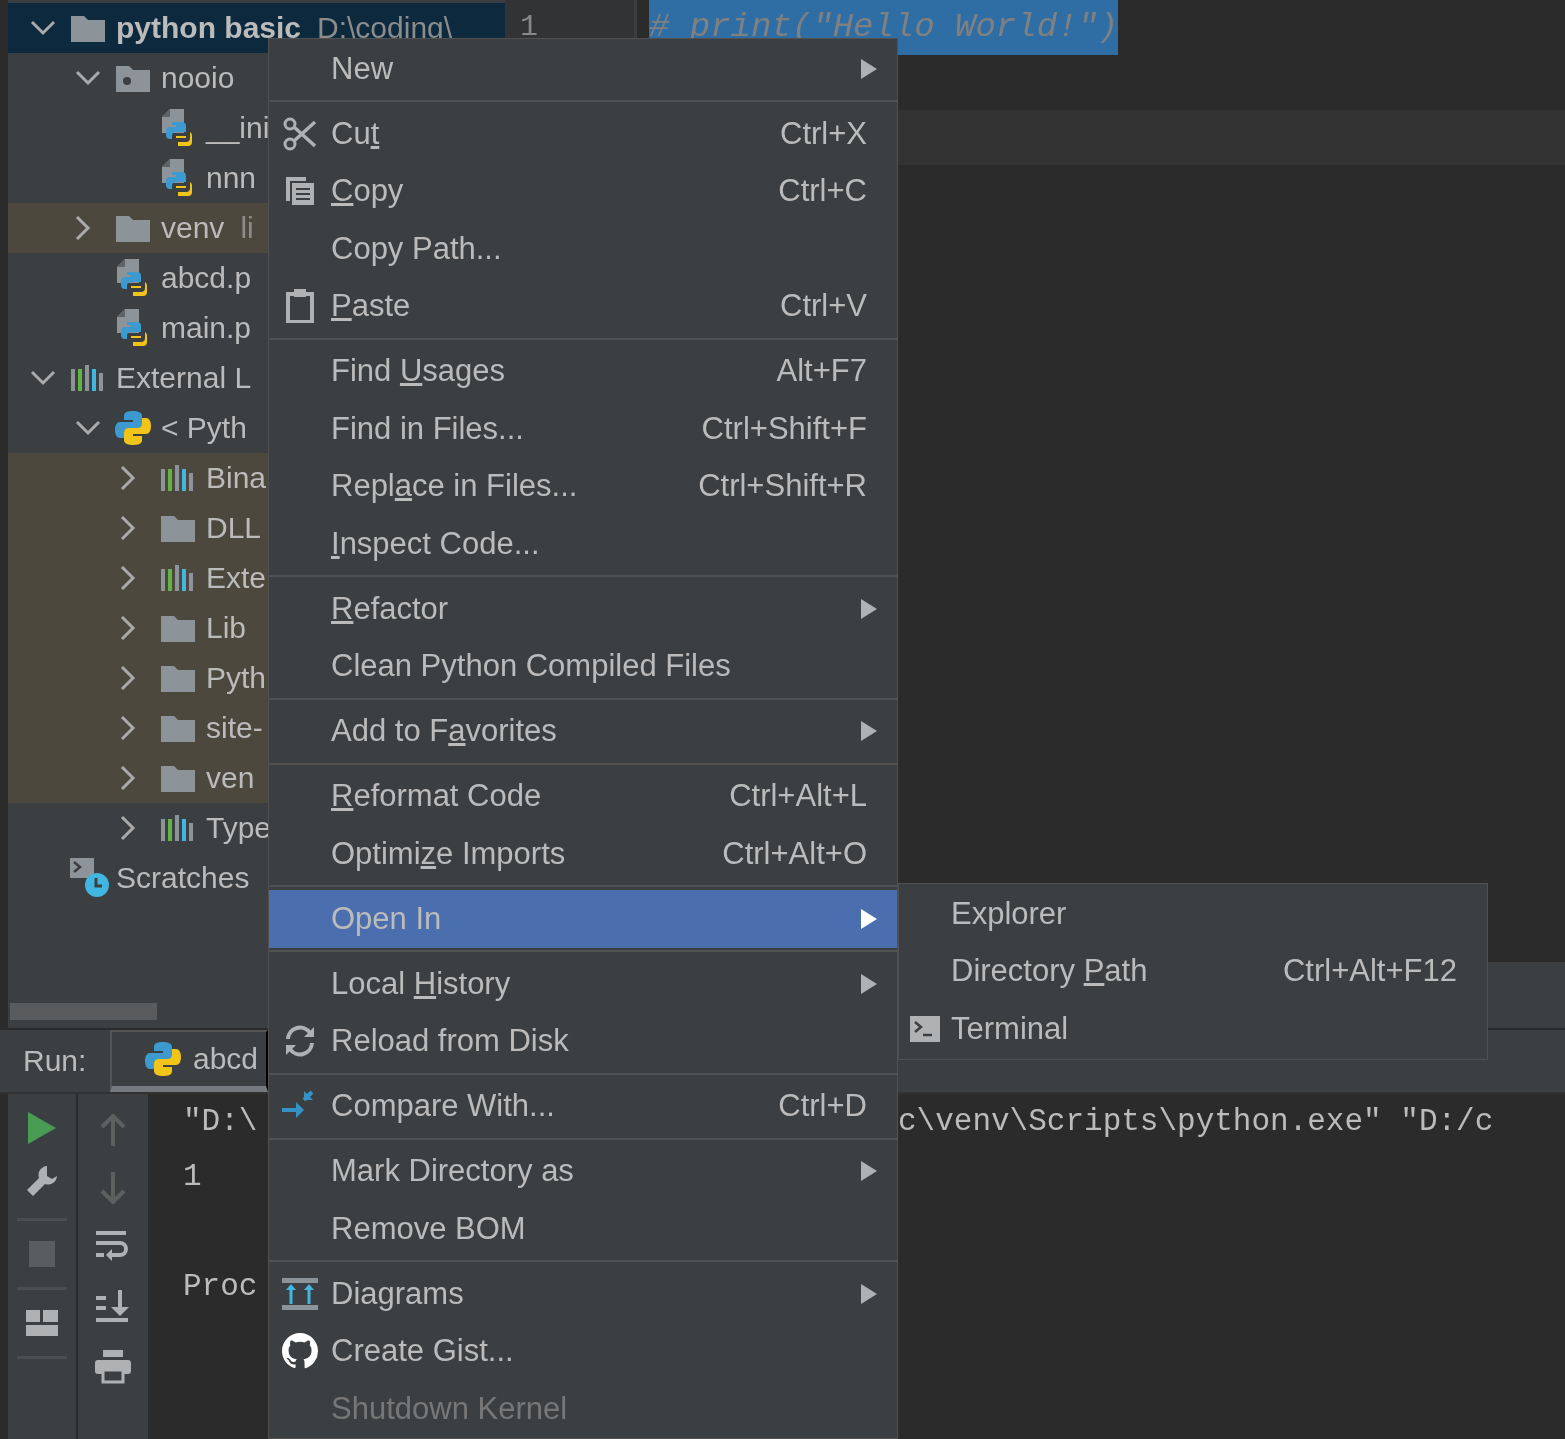 This screenshot has width=1565, height=1439. Describe the element at coordinates (1193, 914) in the screenshot. I see `menu-item: Explorer` at that location.